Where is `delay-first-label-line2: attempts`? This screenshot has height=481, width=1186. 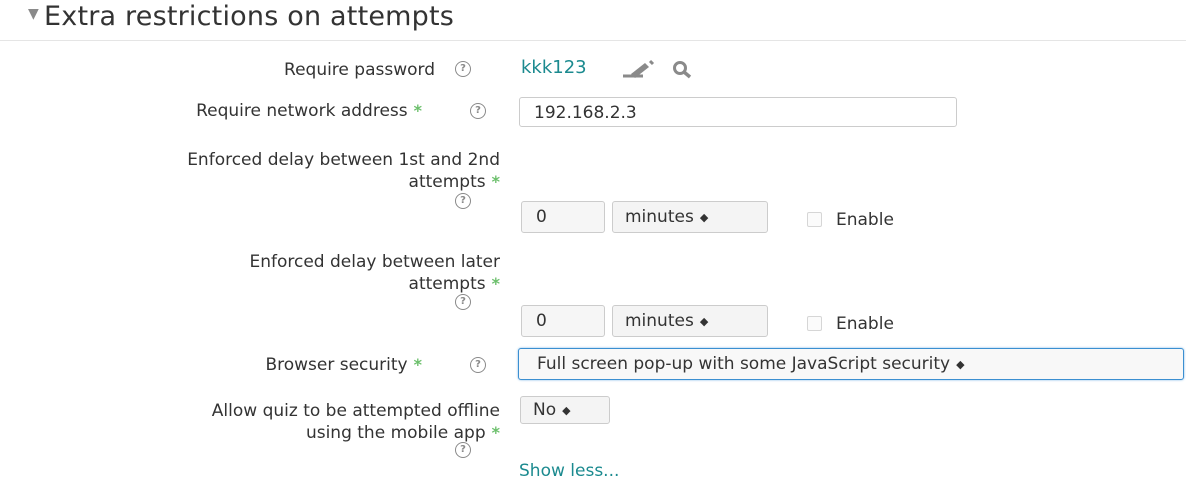
delay-first-label-line2: attempts is located at coordinates (447, 182).